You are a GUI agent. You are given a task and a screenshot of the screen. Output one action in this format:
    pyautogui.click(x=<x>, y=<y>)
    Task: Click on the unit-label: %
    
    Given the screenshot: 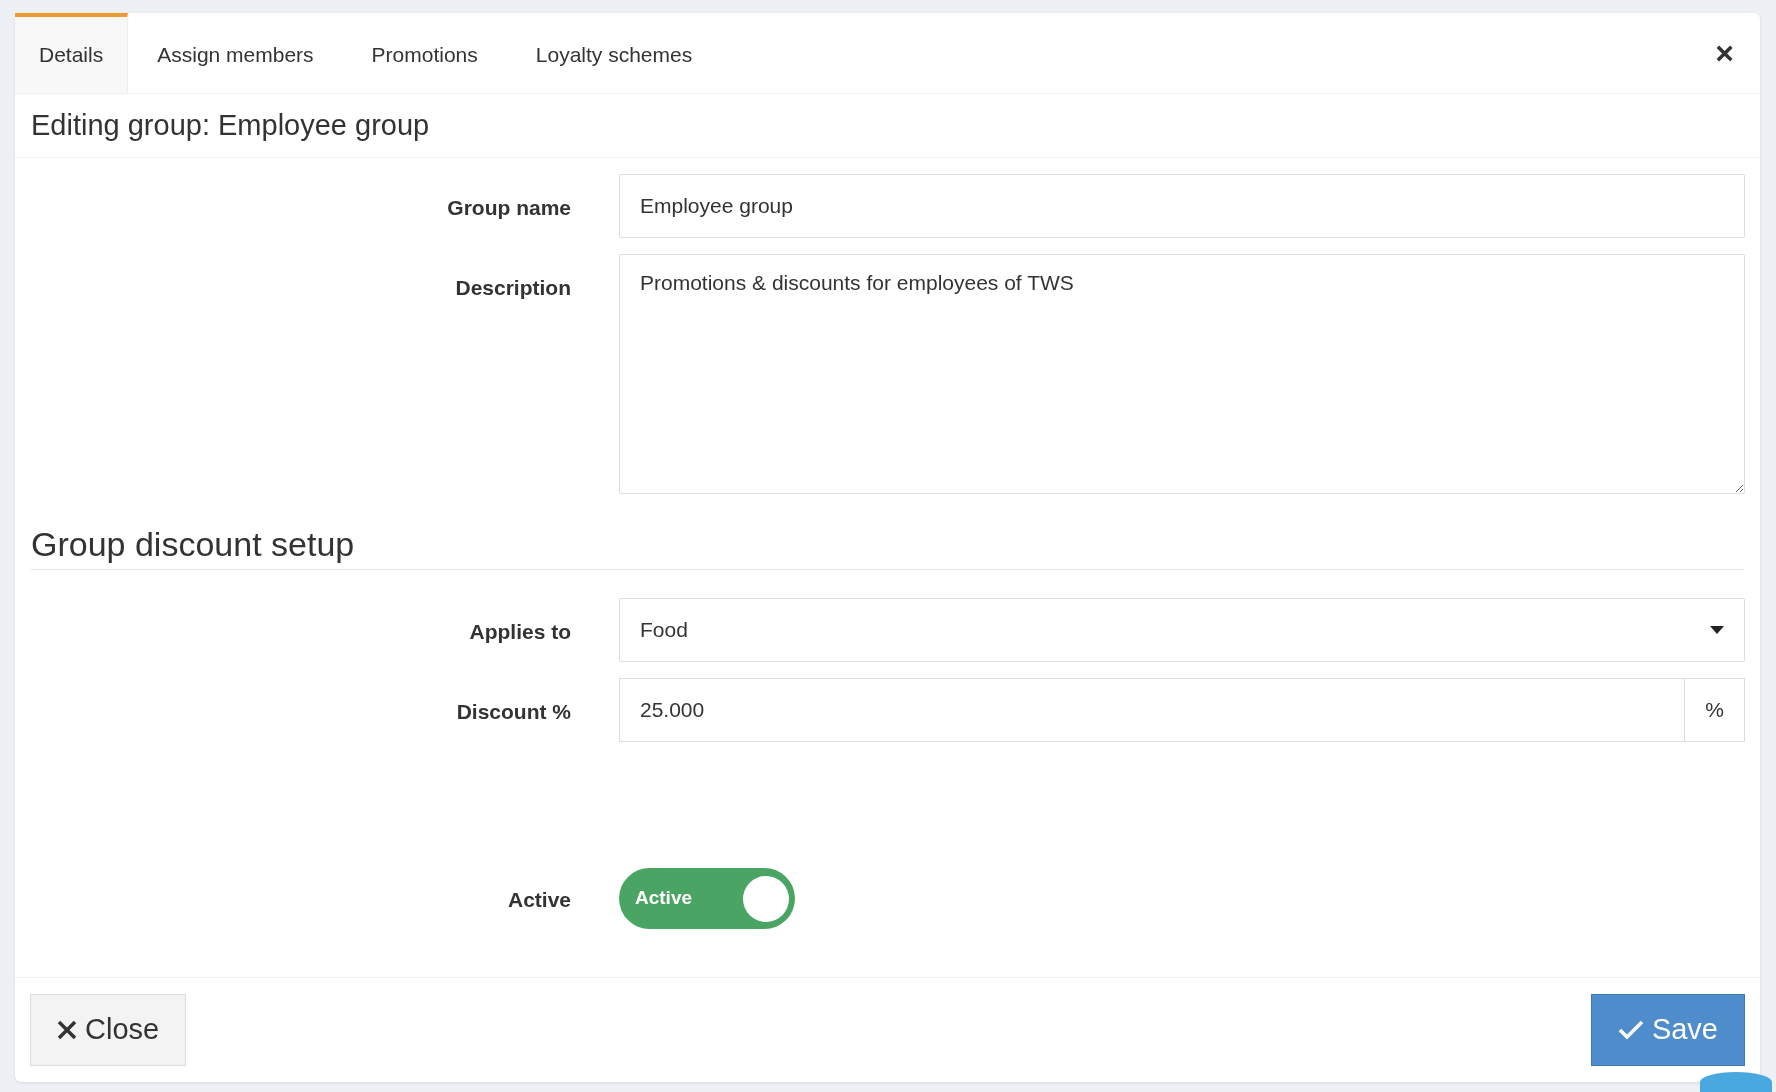 What is the action you would take?
    pyautogui.click(x=1715, y=710)
    